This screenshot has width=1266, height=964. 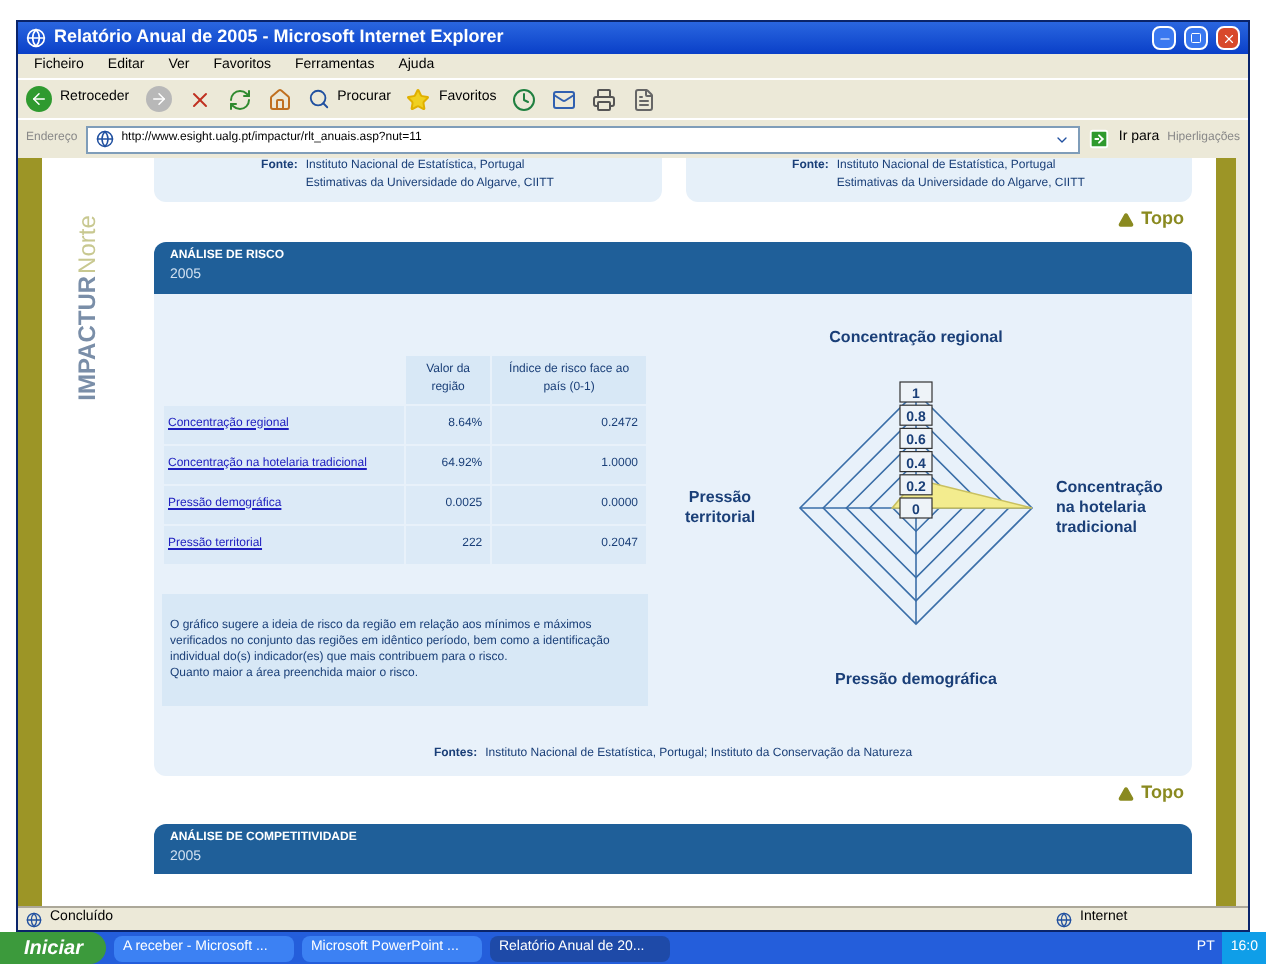 I want to click on history-icon, so click(x=524, y=99).